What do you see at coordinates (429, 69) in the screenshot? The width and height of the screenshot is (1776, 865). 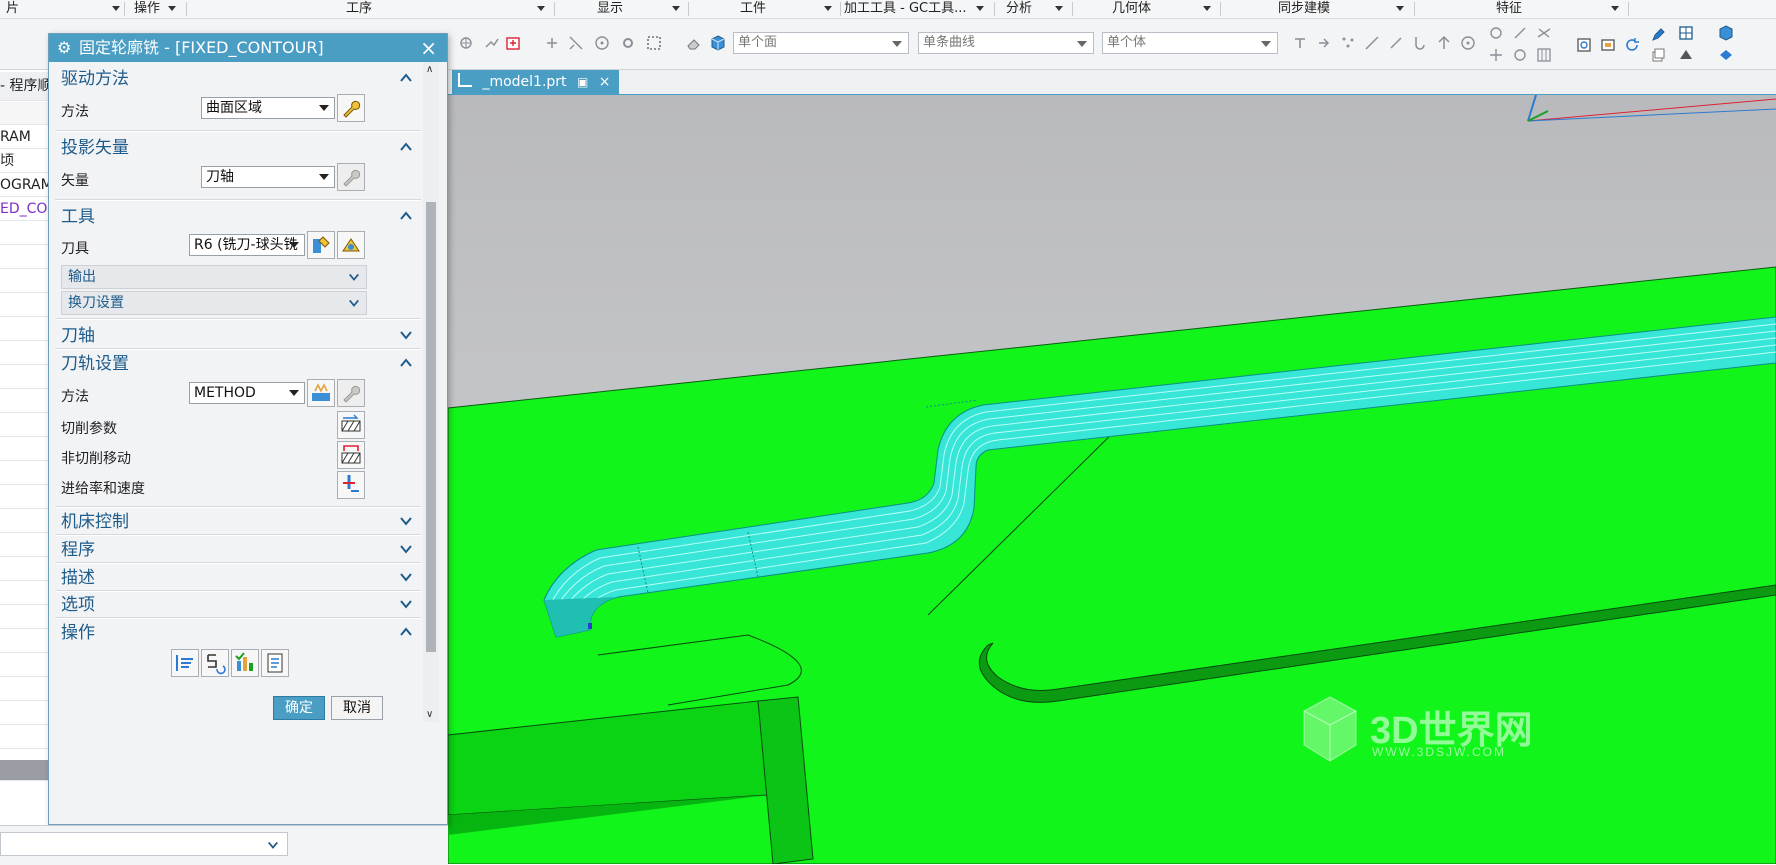 I see `chevron-up-icon: ∧` at bounding box center [429, 69].